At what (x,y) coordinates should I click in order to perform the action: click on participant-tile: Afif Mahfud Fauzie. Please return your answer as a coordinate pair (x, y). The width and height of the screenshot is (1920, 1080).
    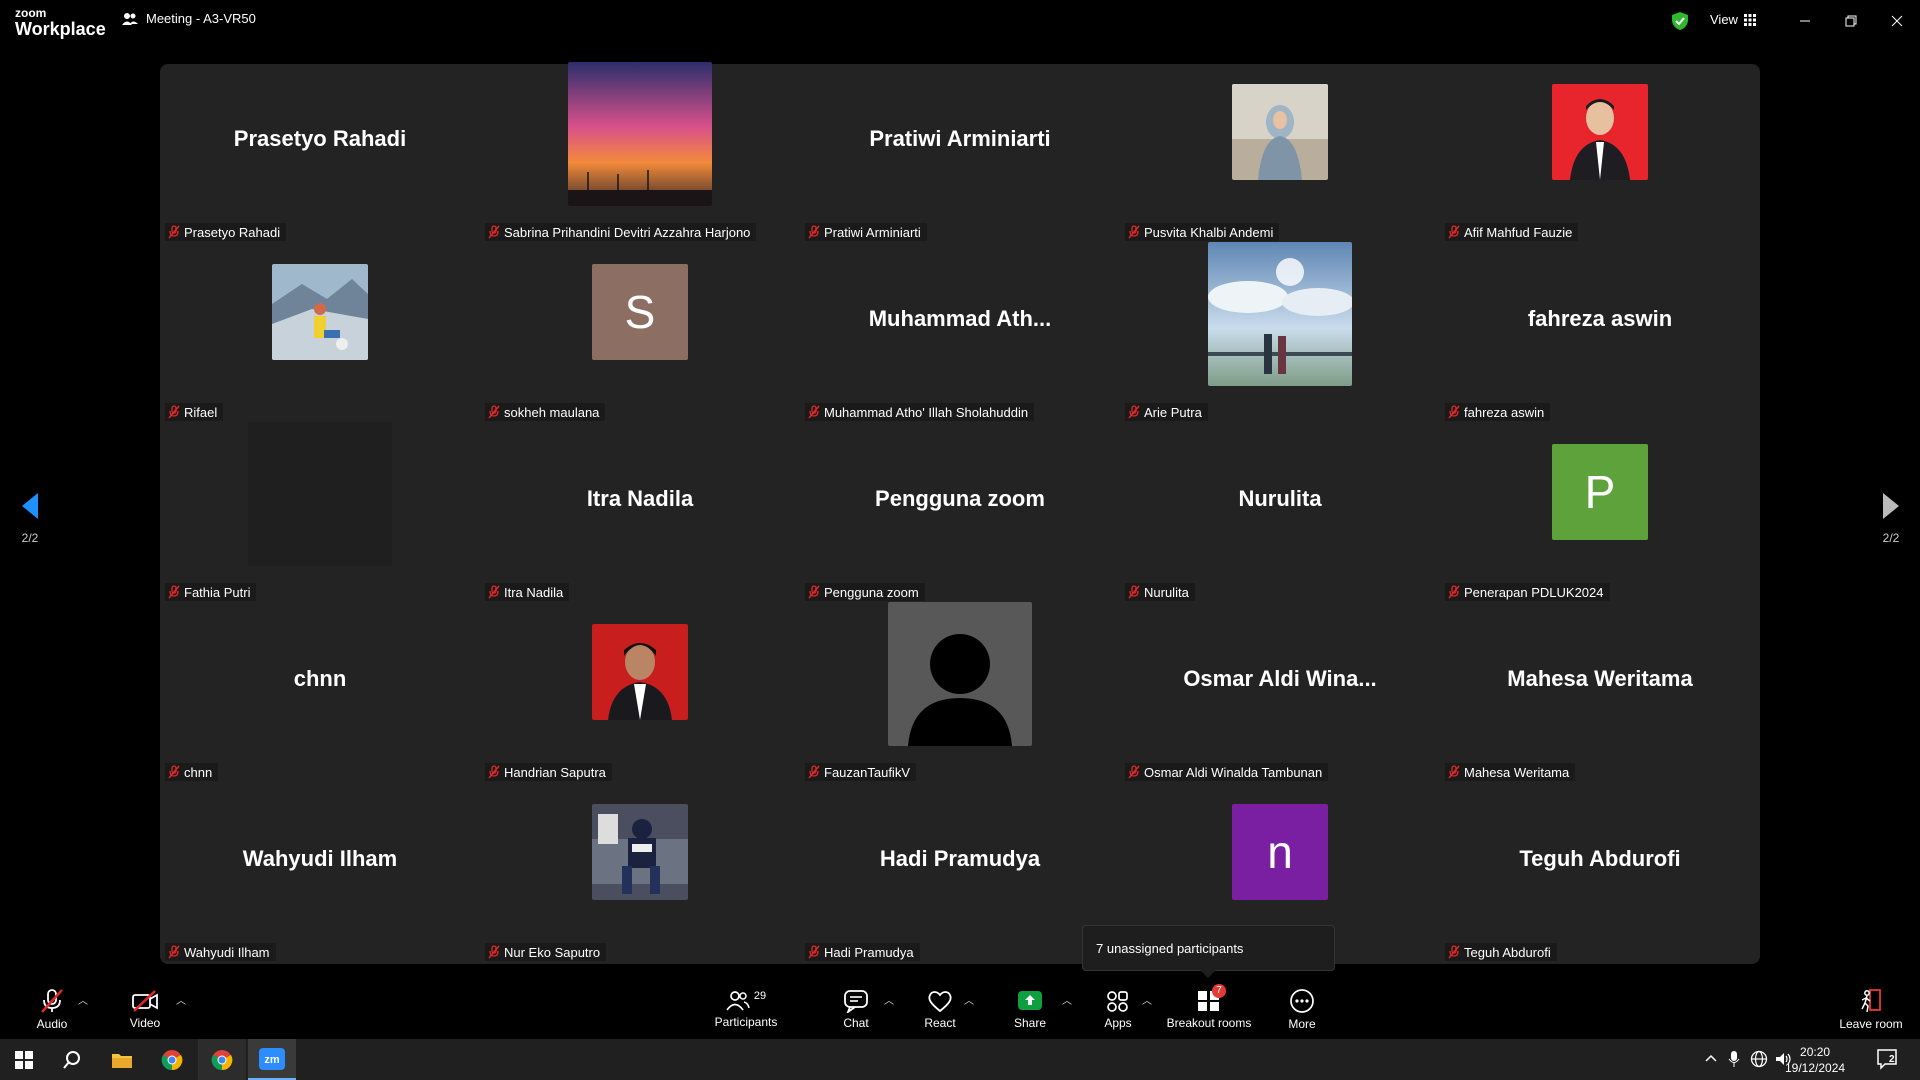
    Looking at the image, I should click on (1600, 154).